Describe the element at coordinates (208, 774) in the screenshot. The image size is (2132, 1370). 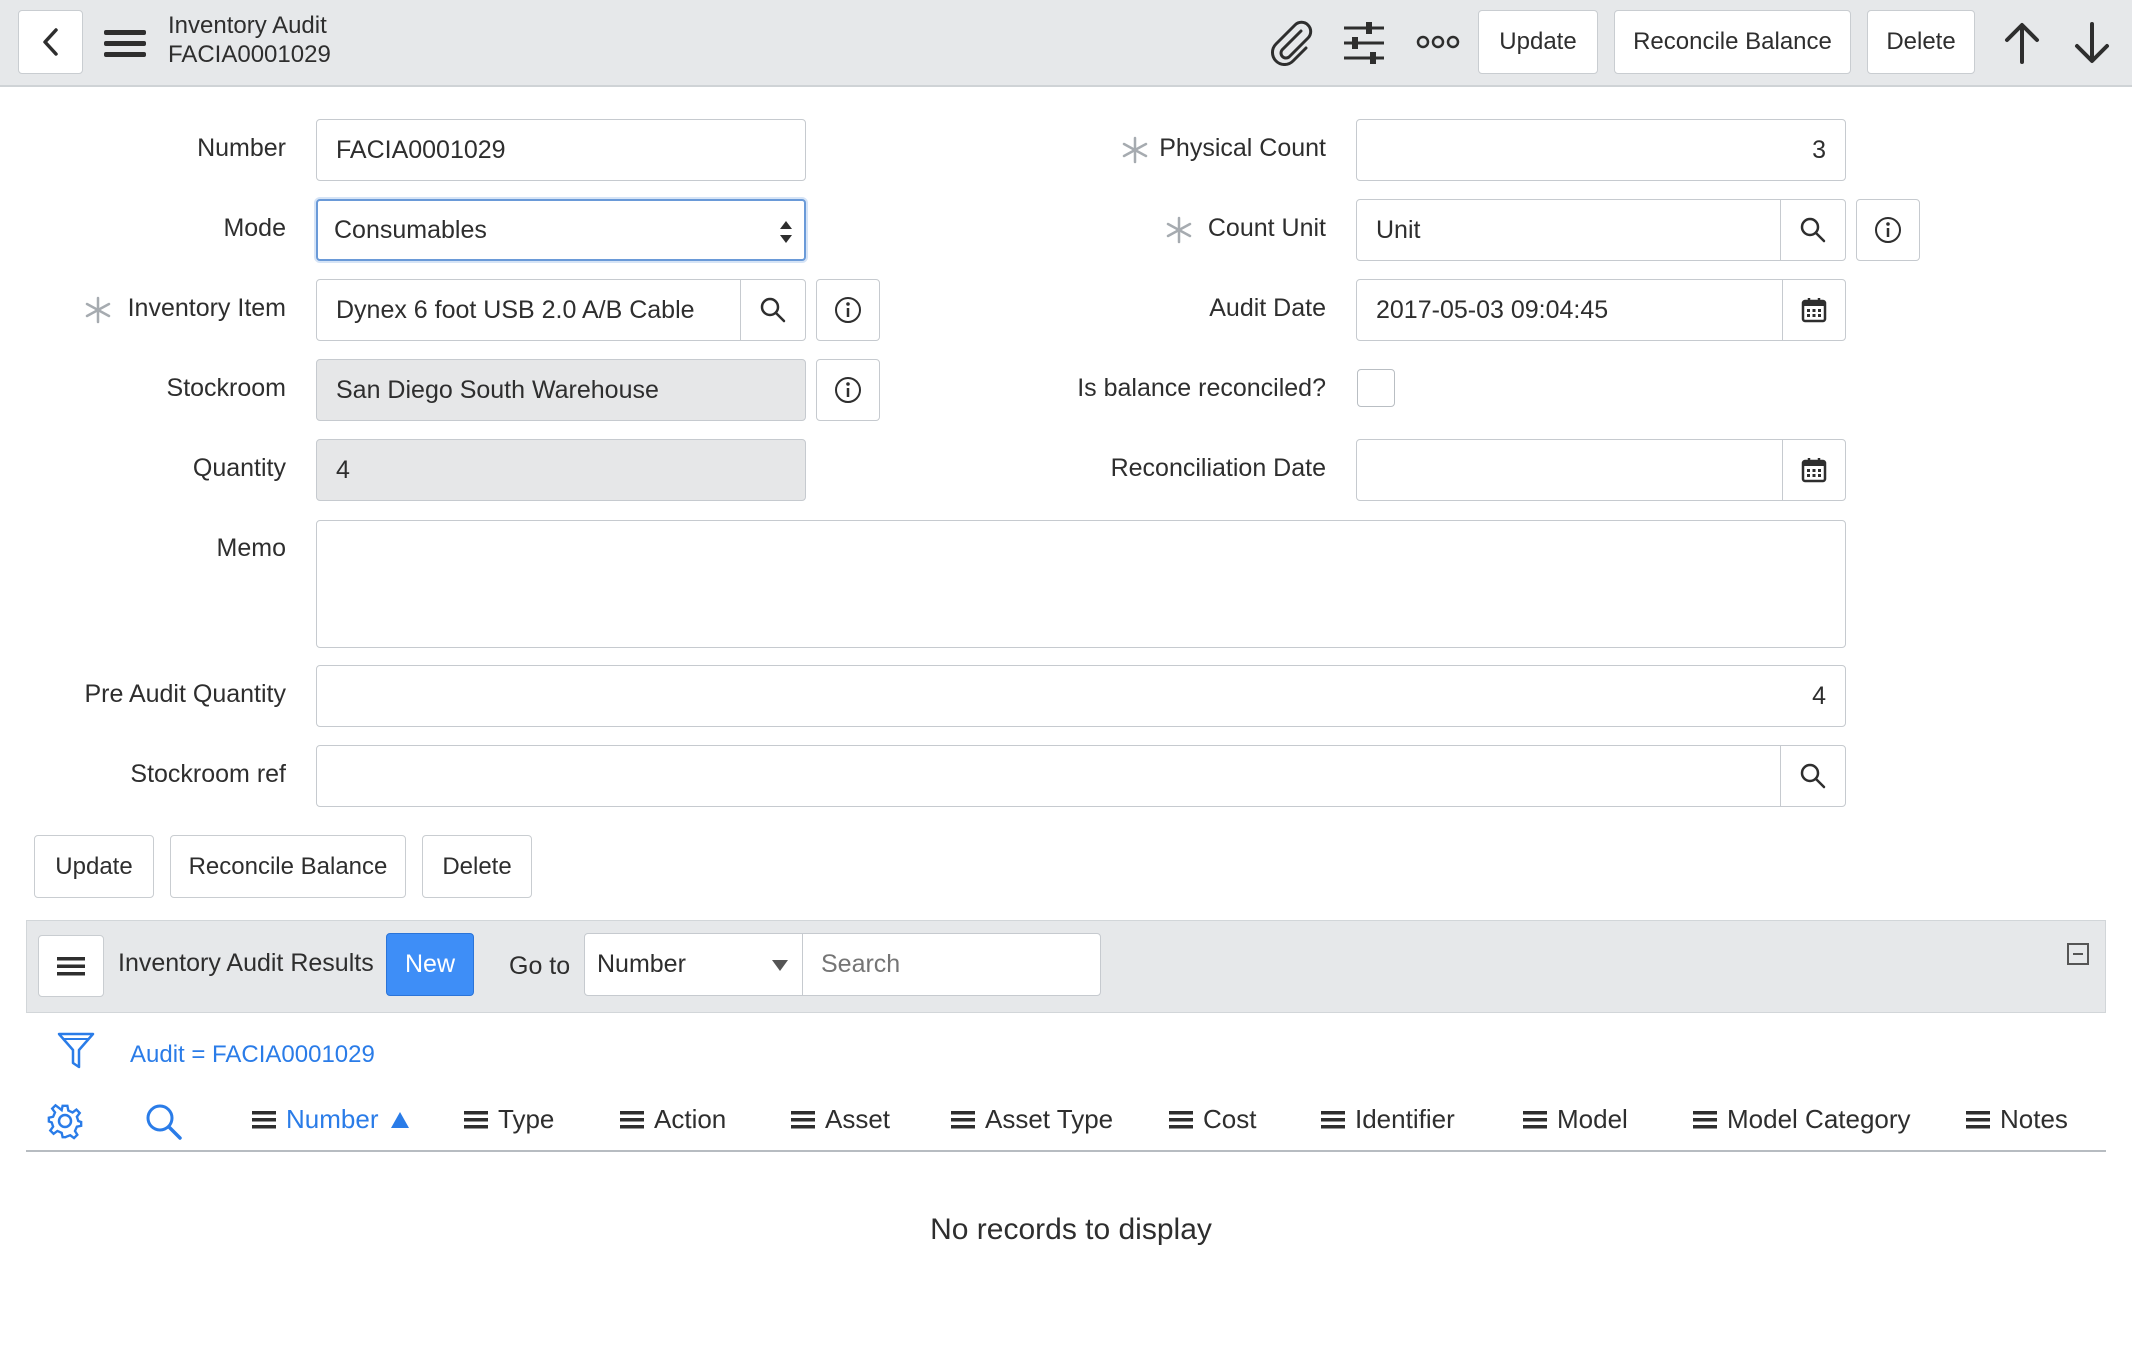
I see `stockroom-ref-label: Stockroom ref` at that location.